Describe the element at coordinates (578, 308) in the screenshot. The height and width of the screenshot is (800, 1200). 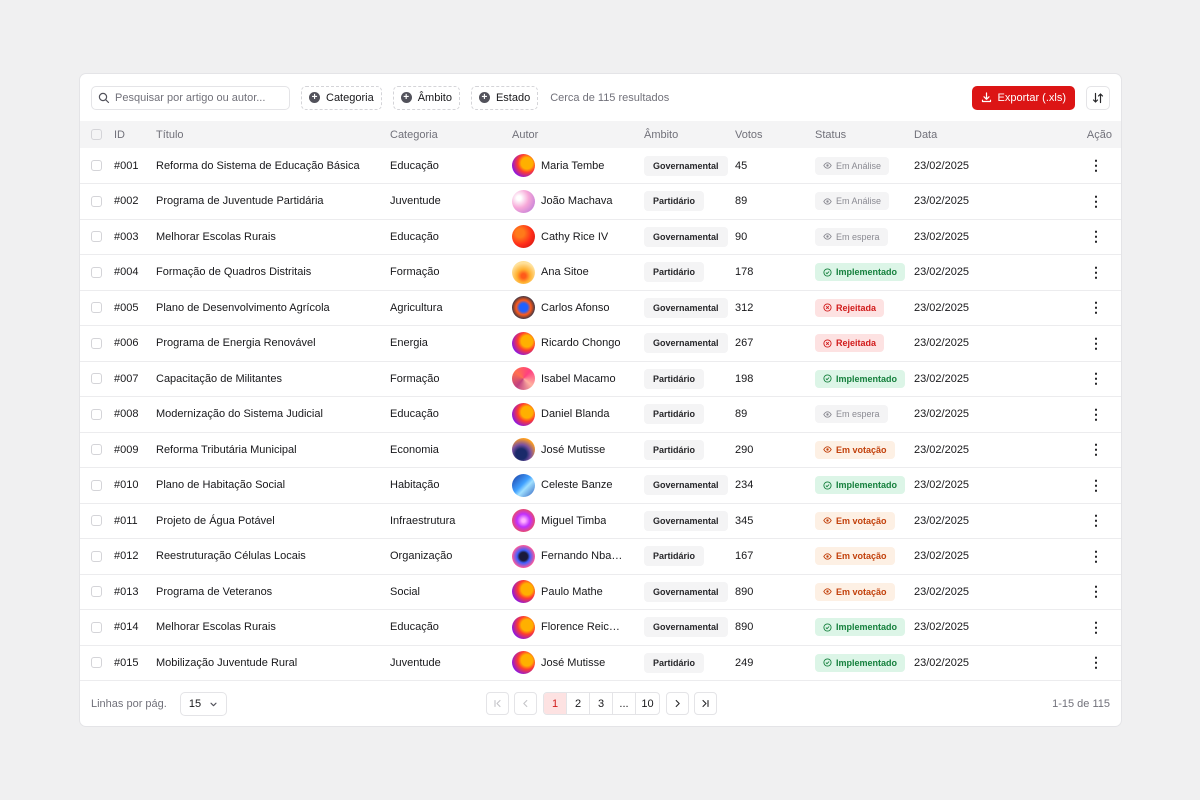
I see `row-author: Carlos Afonso` at that location.